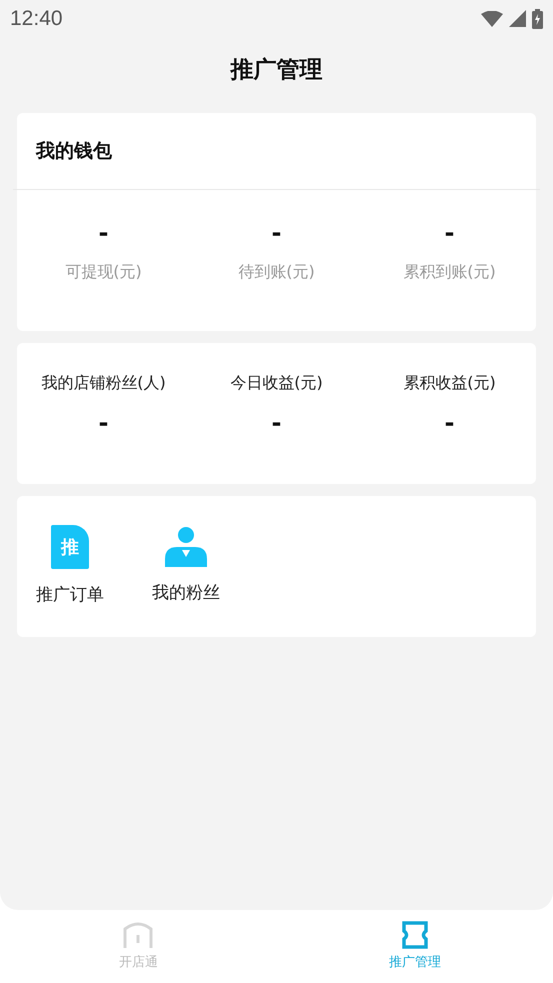 The width and height of the screenshot is (553, 983). What do you see at coordinates (537, 18) in the screenshot?
I see `battery-icon` at bounding box center [537, 18].